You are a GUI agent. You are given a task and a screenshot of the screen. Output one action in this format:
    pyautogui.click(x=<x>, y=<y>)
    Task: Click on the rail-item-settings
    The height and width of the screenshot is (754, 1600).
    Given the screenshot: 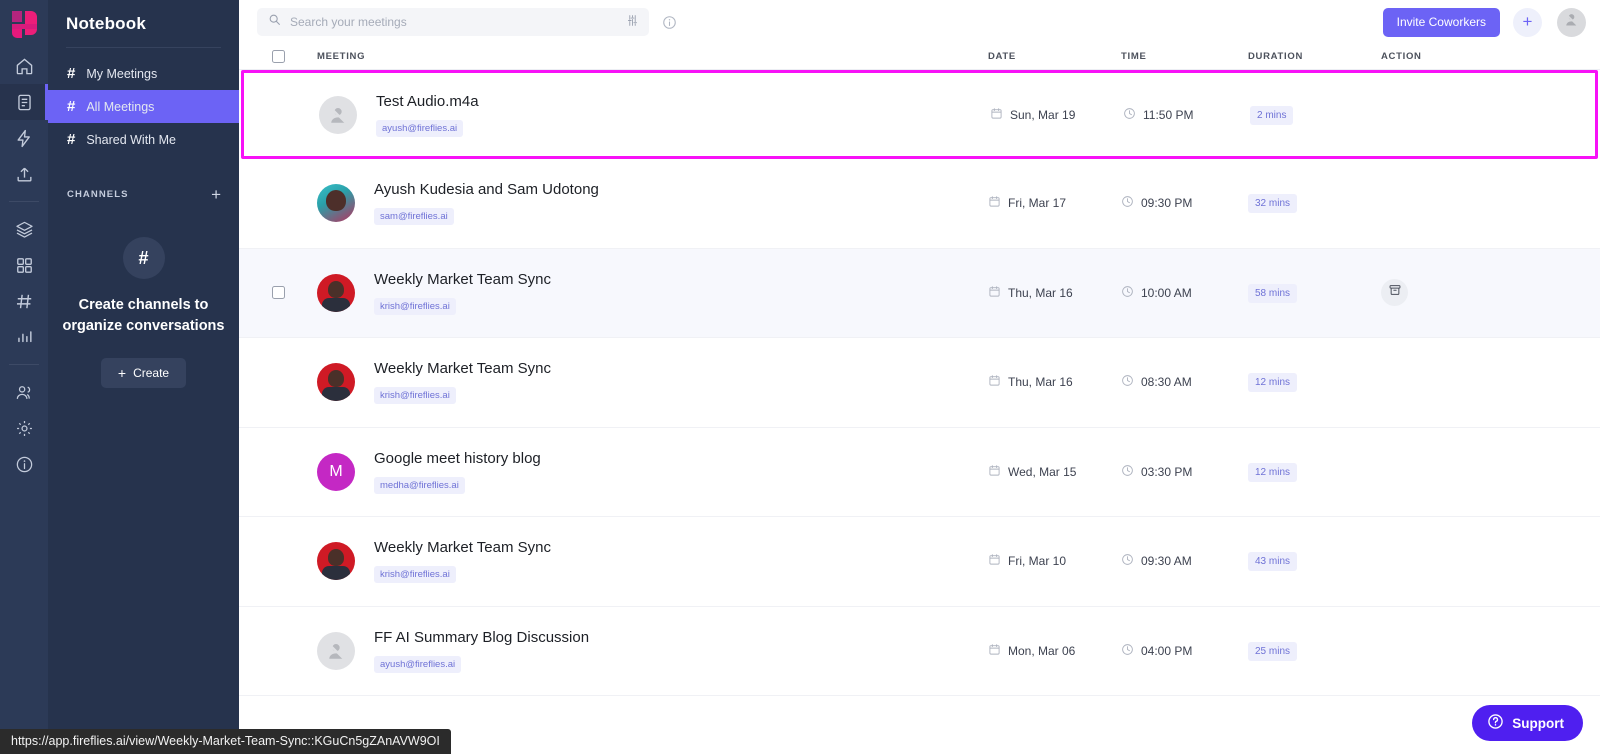 What is the action you would take?
    pyautogui.click(x=24, y=428)
    